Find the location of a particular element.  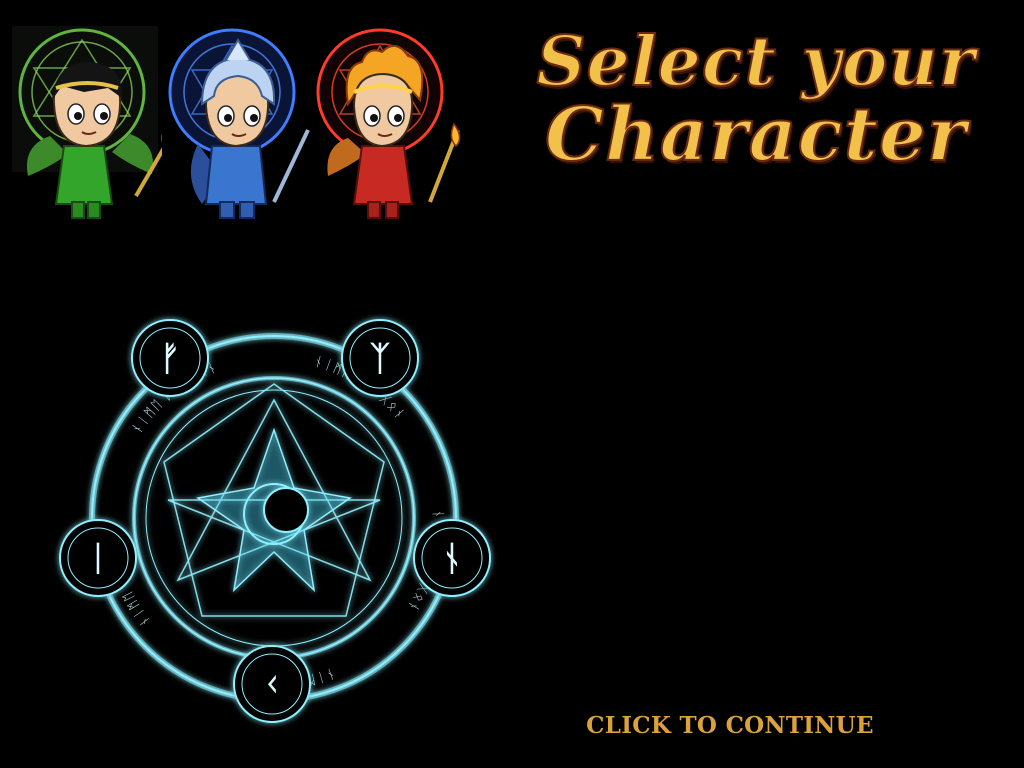

rune-node-right: ᚾ is located at coordinates (452, 559).